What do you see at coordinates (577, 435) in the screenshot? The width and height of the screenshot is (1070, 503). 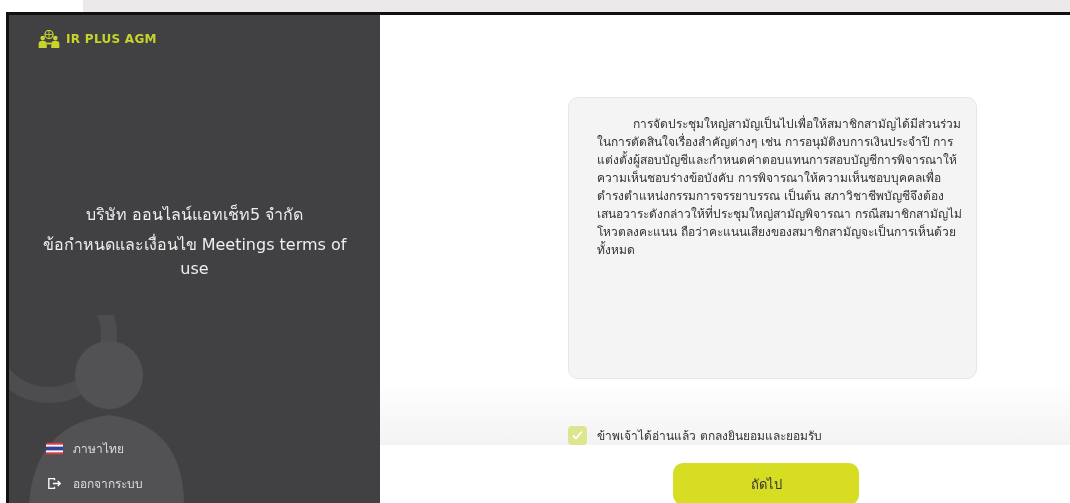 I see `agree-checkbox` at bounding box center [577, 435].